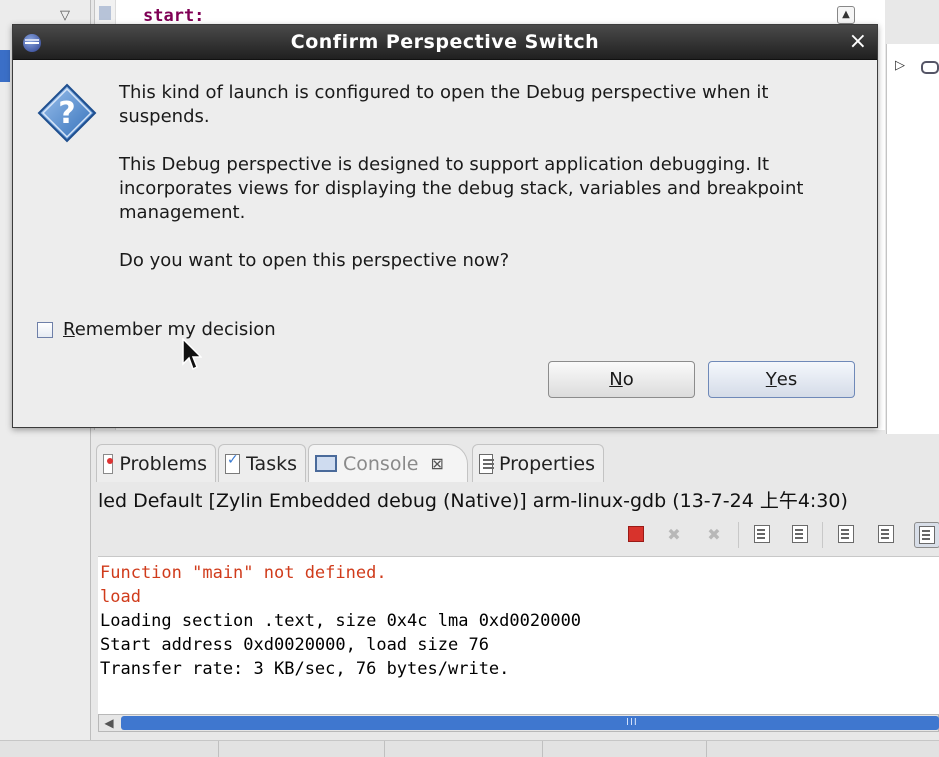  I want to click on scroll-lock-button, so click(800, 534).